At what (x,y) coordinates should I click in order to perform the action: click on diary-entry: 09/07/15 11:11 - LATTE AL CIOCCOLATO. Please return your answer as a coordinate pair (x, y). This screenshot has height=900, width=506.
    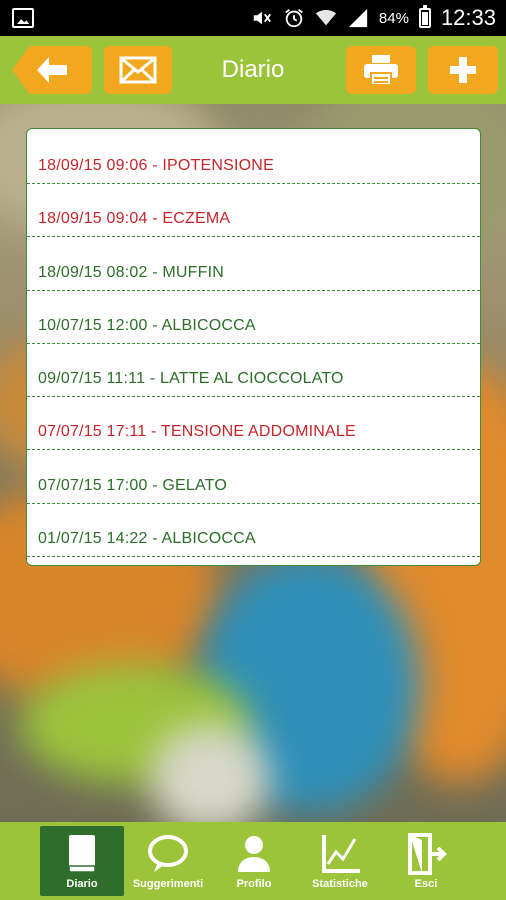
    Looking at the image, I should click on (253, 370).